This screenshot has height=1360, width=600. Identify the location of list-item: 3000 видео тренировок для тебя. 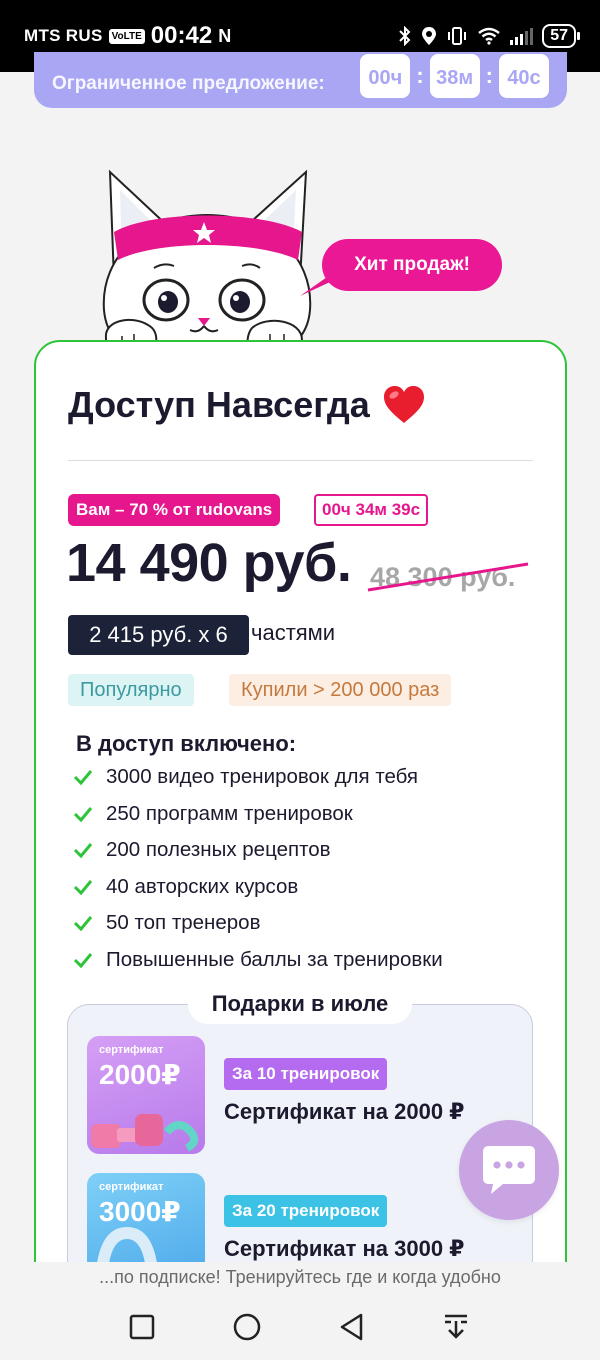
(257, 777).